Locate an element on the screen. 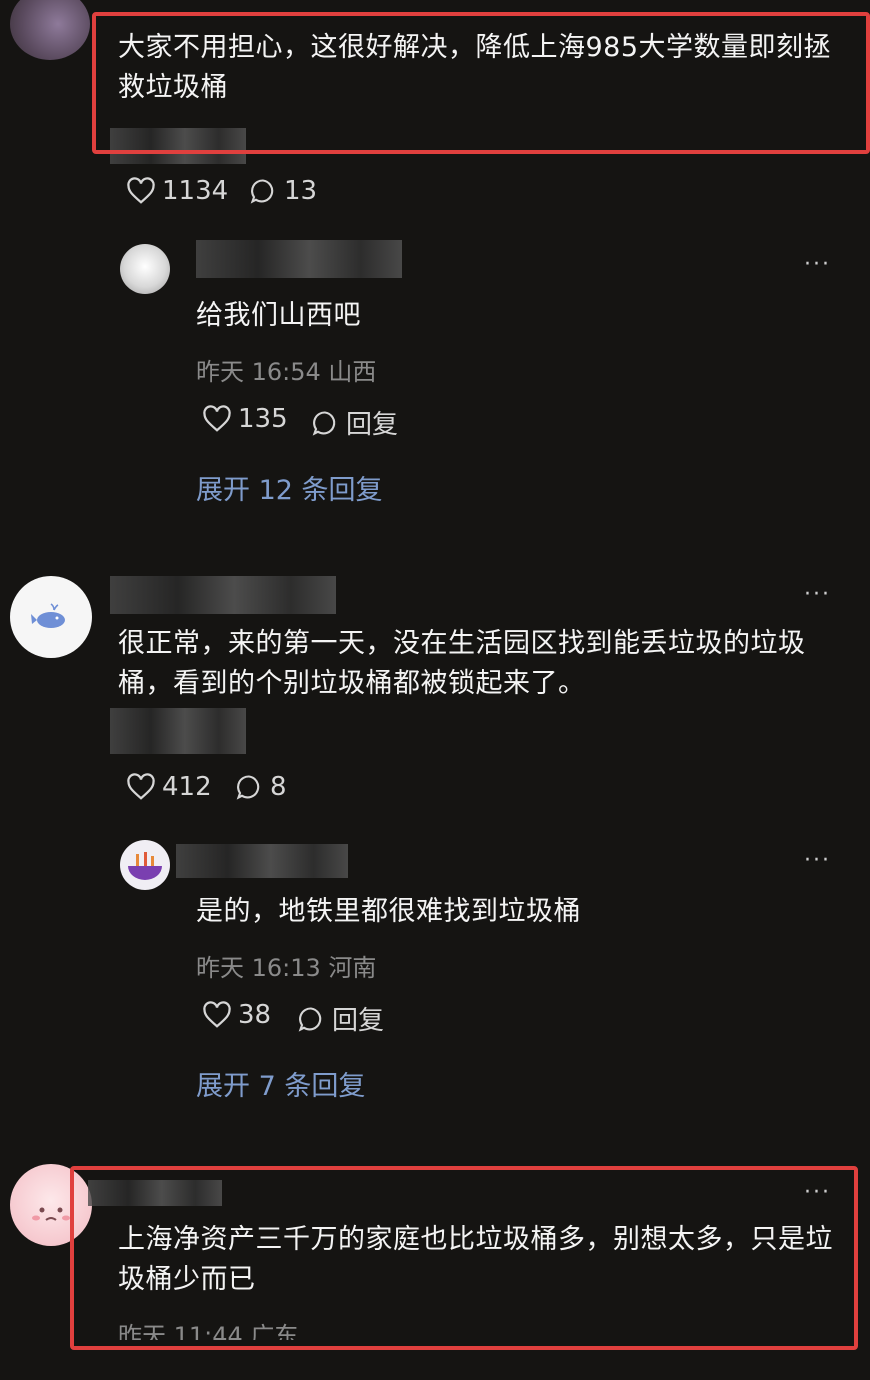  comment-1-avatar is located at coordinates (50, 30).